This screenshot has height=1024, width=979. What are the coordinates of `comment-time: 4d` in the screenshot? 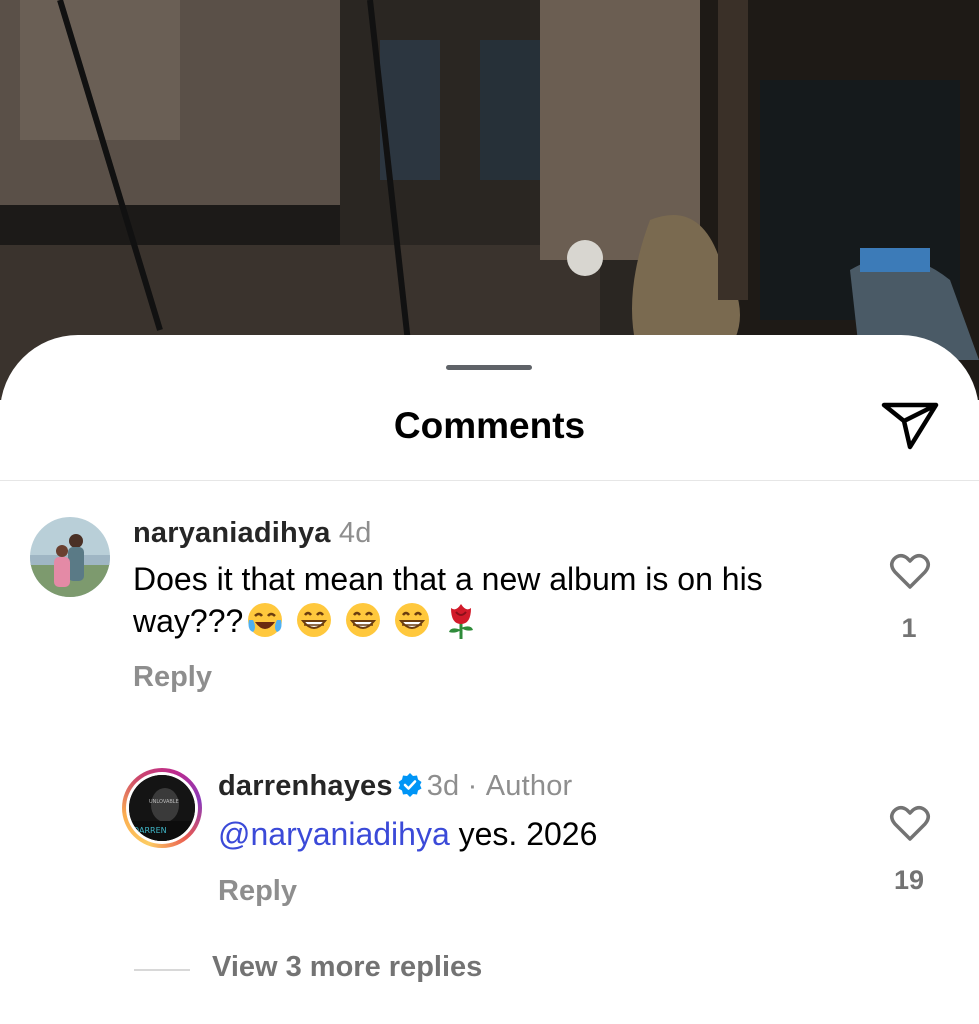 It's located at (355, 533).